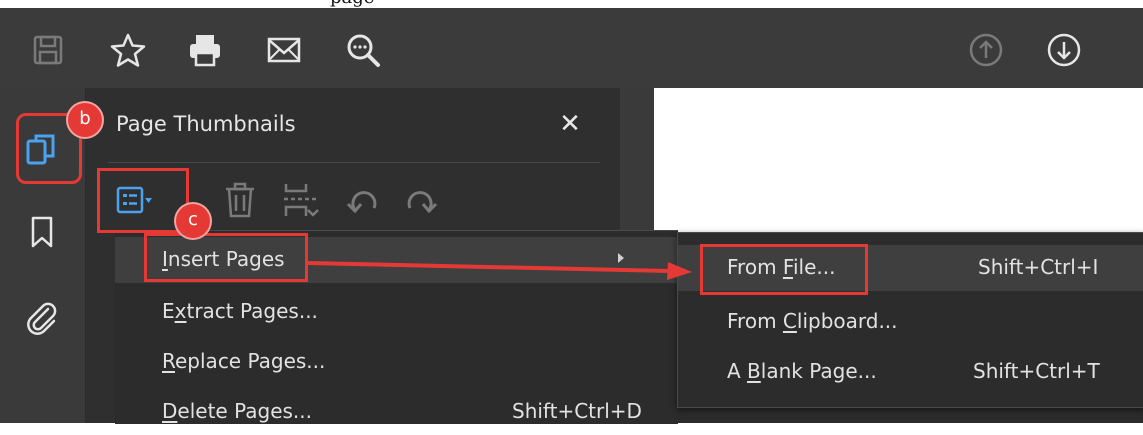 This screenshot has width=1143, height=435. I want to click on annotation-badge-c: c, so click(193, 221).